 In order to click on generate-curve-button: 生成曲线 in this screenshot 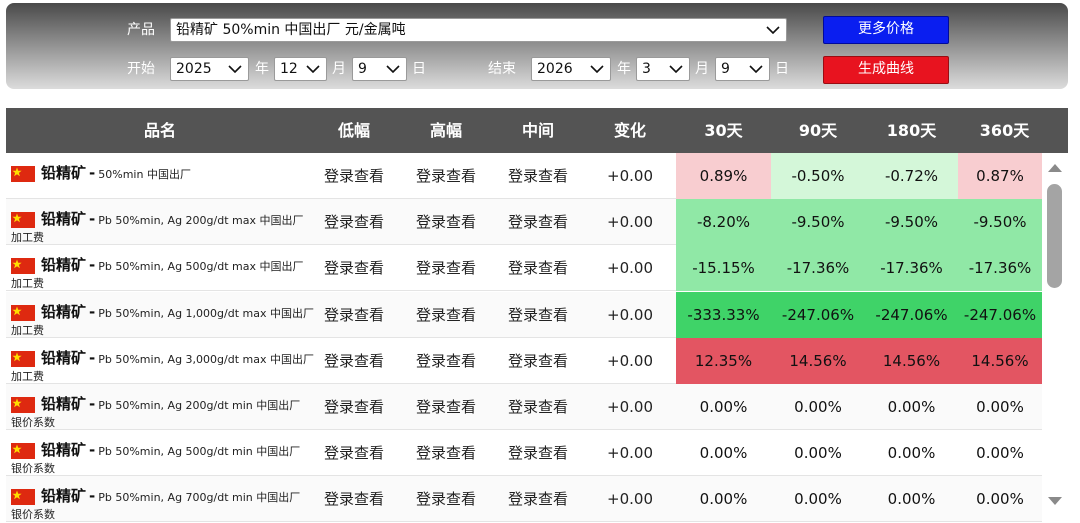, I will do `click(886, 70)`.